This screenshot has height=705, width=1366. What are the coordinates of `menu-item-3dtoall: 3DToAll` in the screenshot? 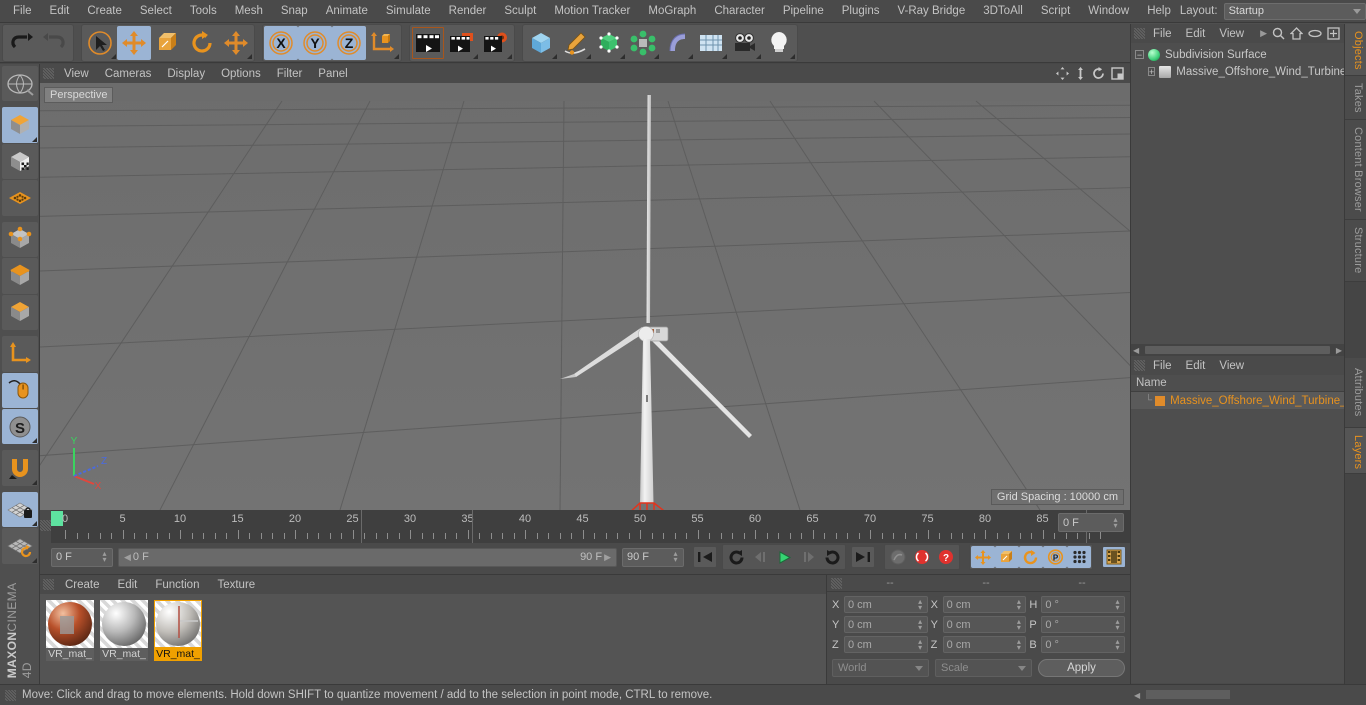 It's located at (1003, 11).